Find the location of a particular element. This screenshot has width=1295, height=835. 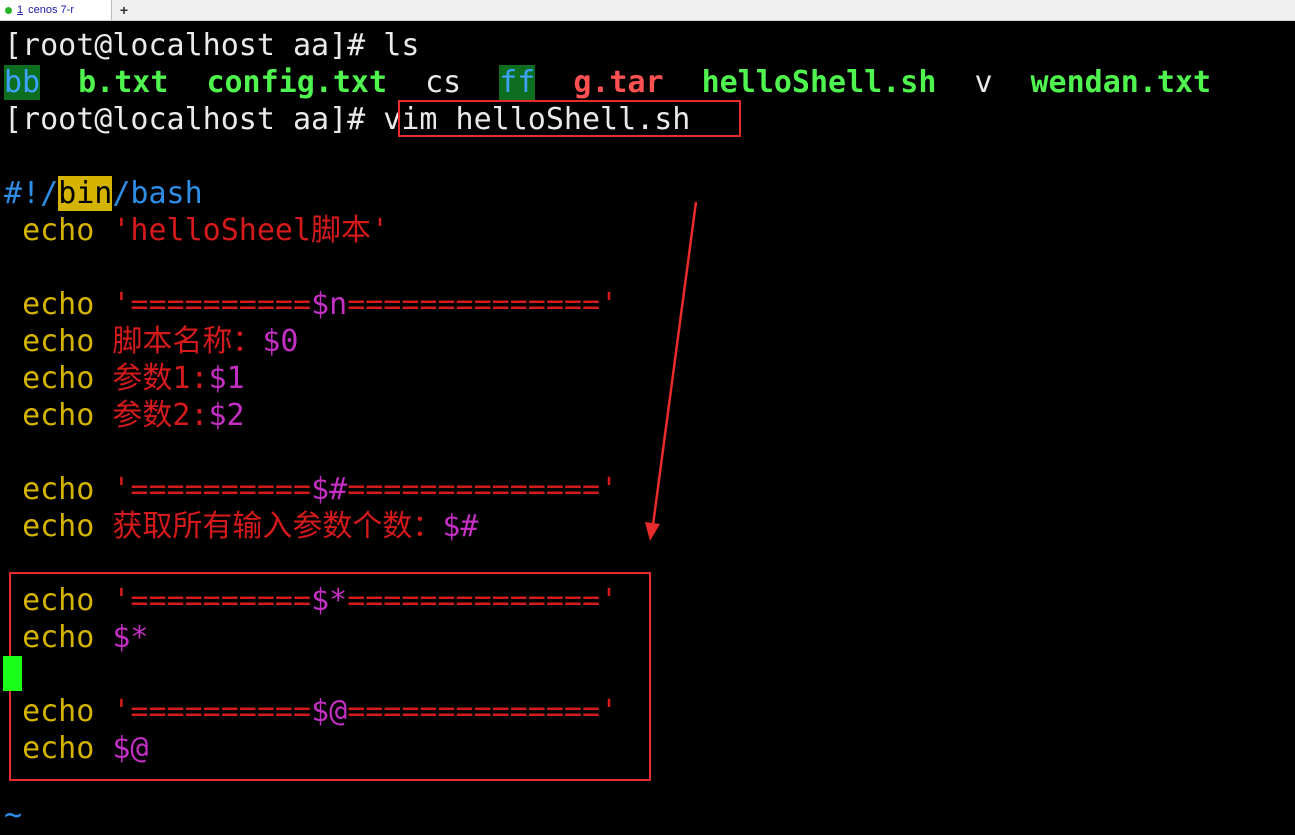

annotation-box-code is located at coordinates (330, 676).